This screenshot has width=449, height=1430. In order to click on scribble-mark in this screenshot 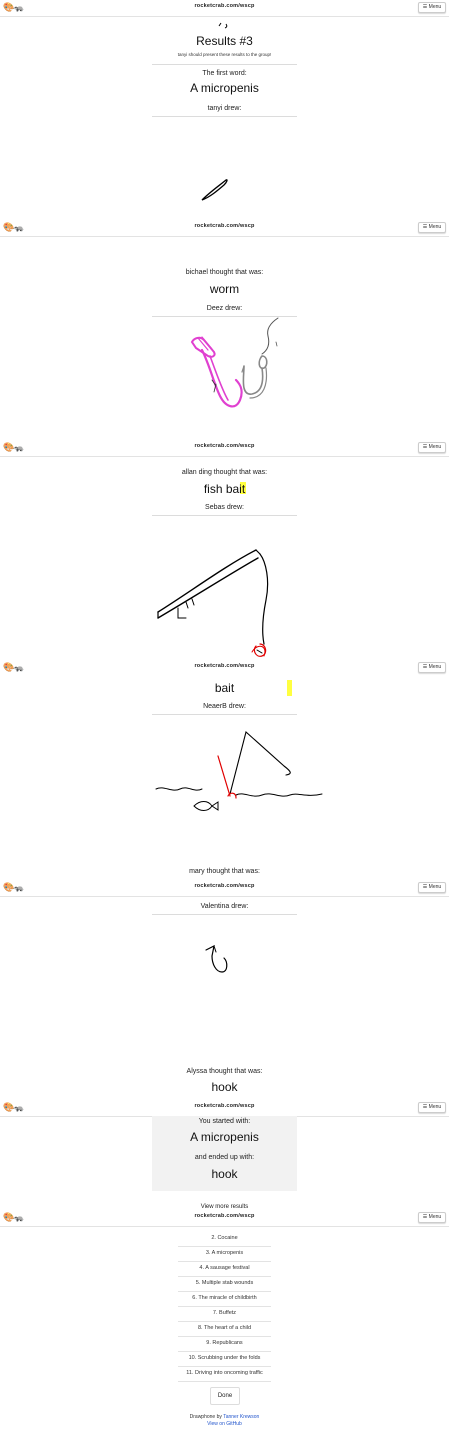, I will do `click(223, 25)`.